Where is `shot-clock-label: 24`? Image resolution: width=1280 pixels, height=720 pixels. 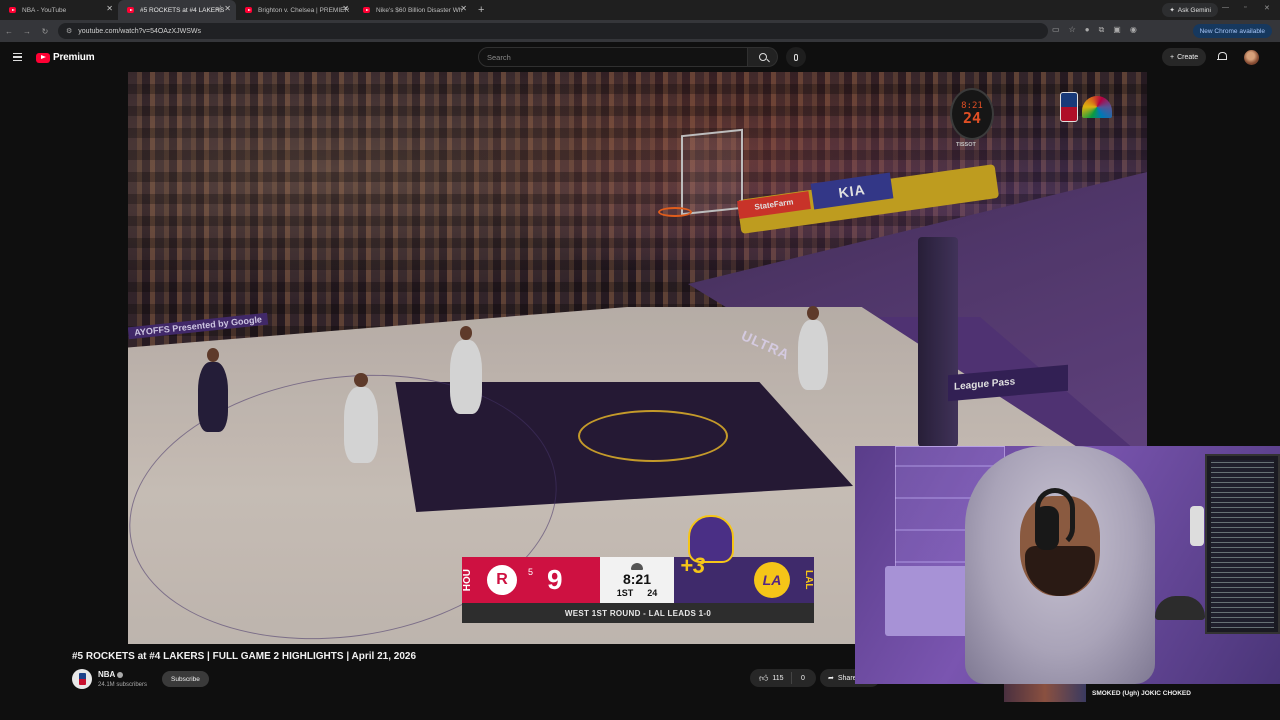 shot-clock-label: 24 is located at coordinates (652, 592).